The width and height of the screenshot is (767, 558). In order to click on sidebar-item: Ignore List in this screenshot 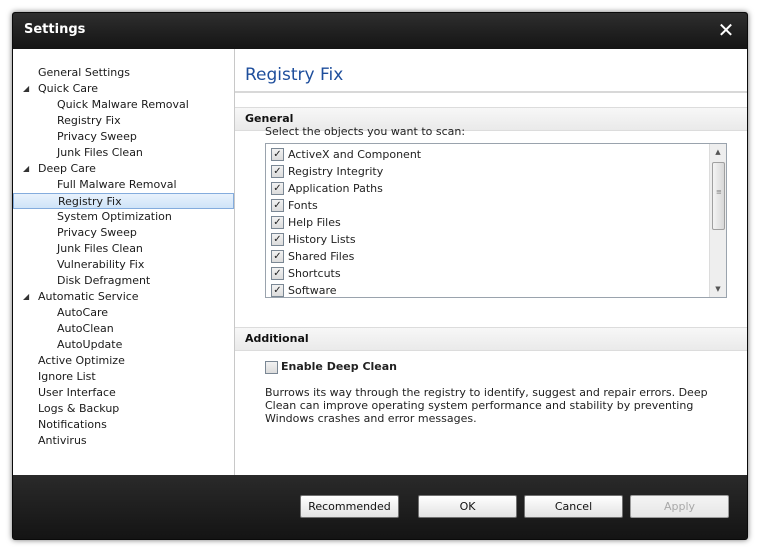, I will do `click(123, 377)`.